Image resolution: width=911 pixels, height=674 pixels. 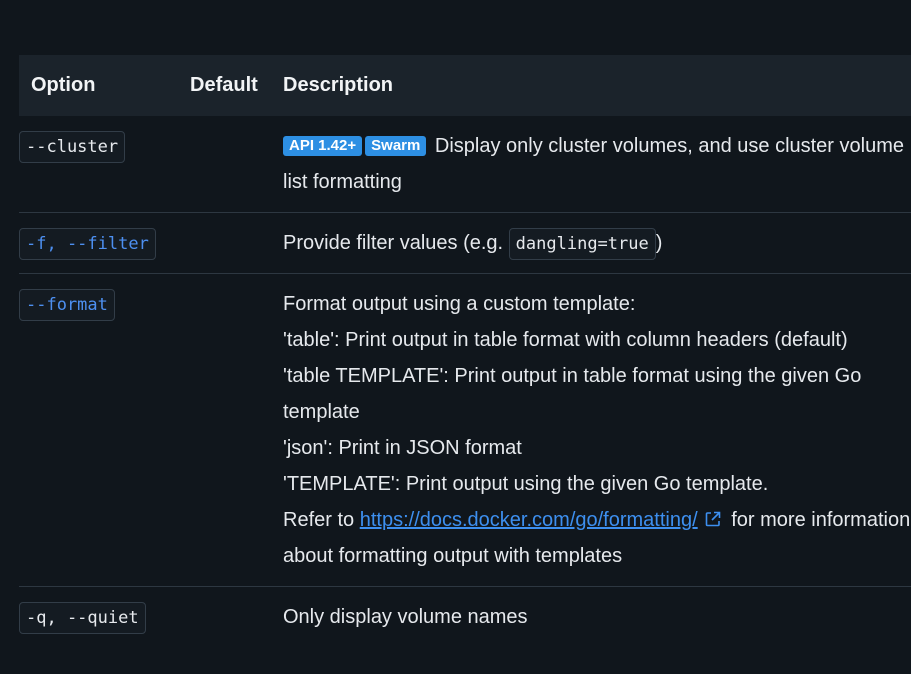 What do you see at coordinates (713, 519) in the screenshot?
I see `external-link-icon` at bounding box center [713, 519].